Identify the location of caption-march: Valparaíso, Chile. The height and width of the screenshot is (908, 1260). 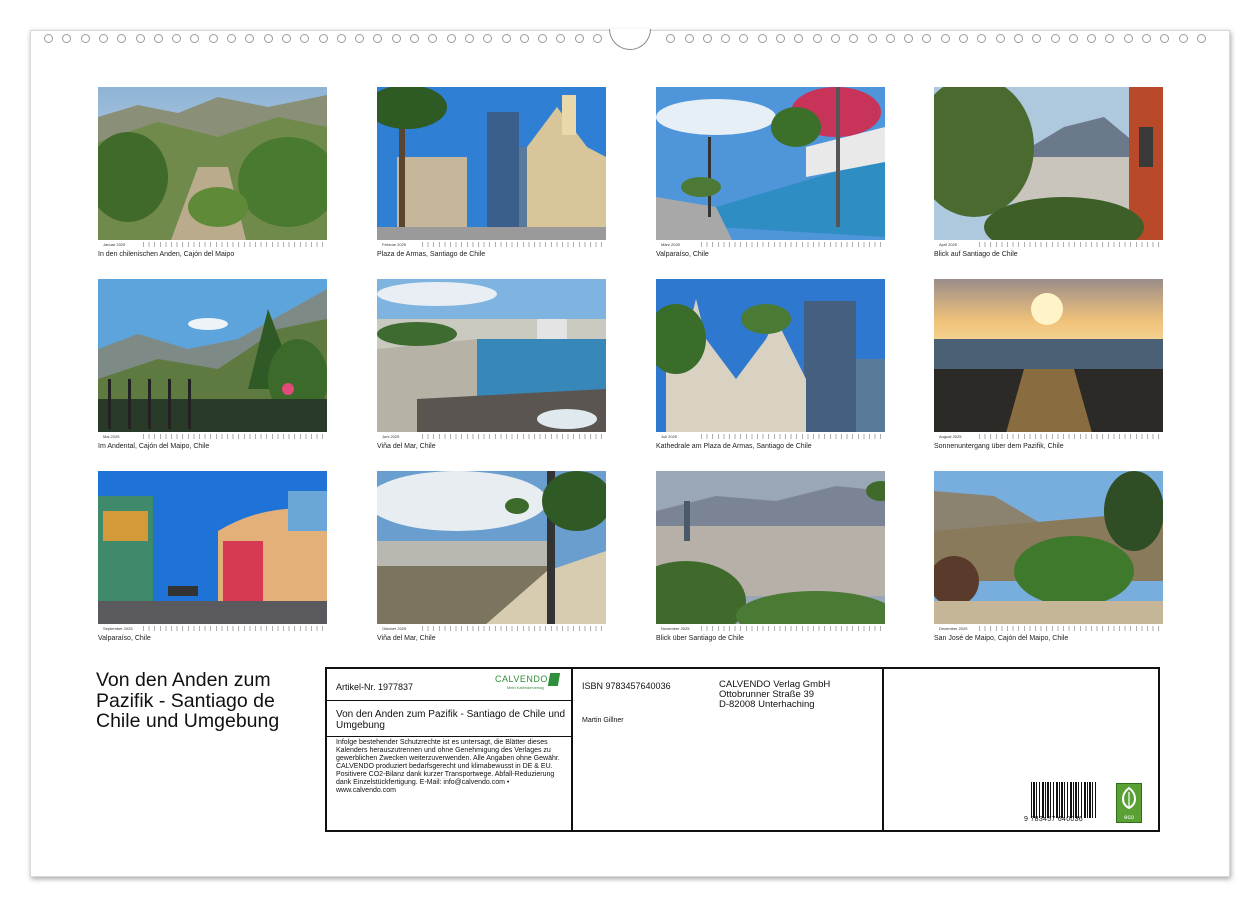
(682, 254).